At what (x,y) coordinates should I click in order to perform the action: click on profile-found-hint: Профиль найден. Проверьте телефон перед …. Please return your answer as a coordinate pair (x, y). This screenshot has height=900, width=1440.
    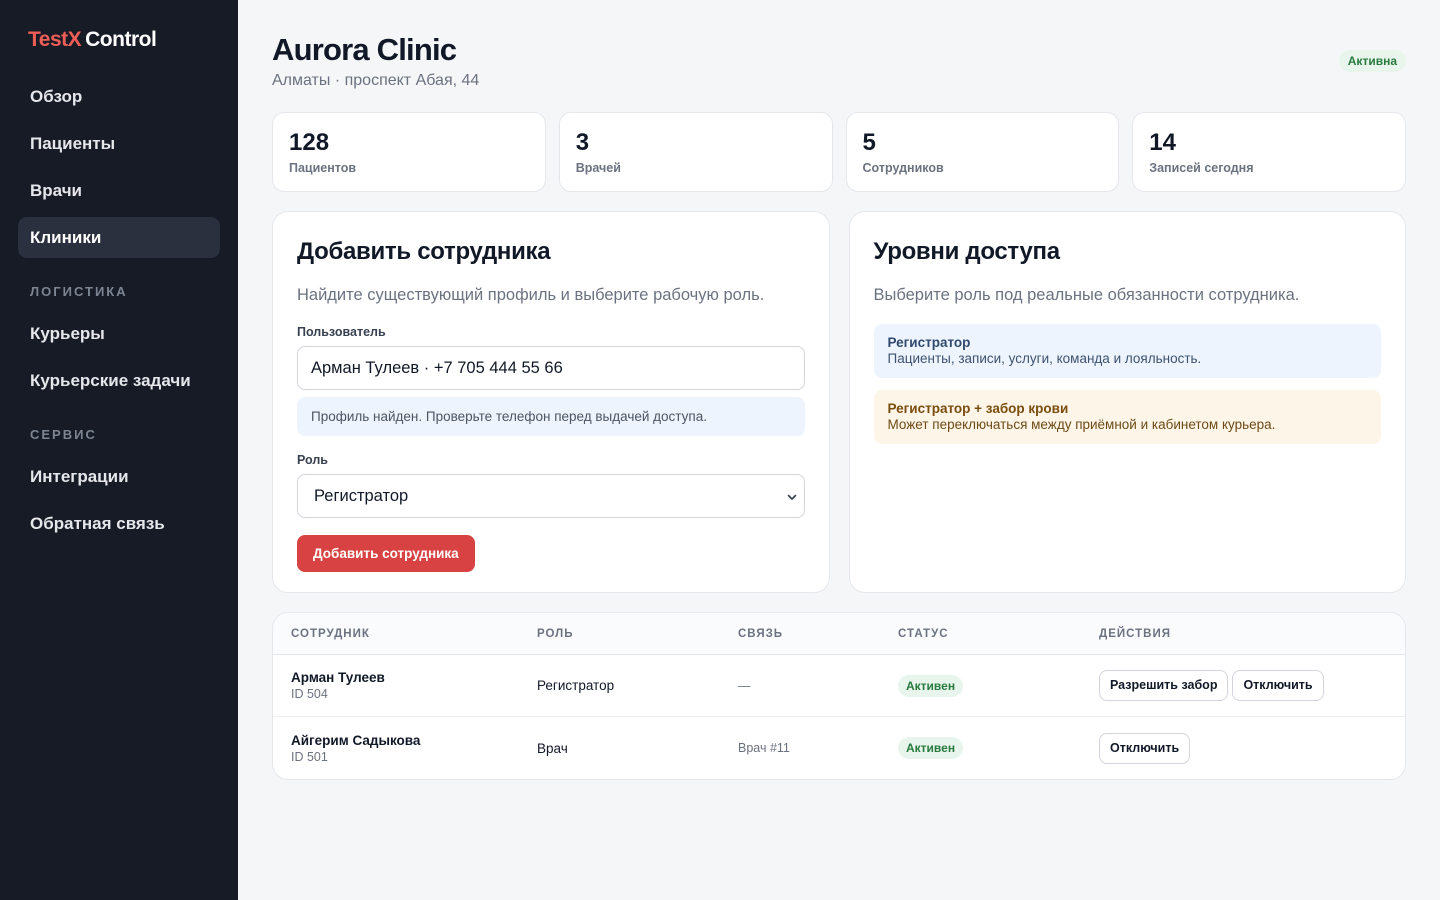
    Looking at the image, I should click on (551, 416).